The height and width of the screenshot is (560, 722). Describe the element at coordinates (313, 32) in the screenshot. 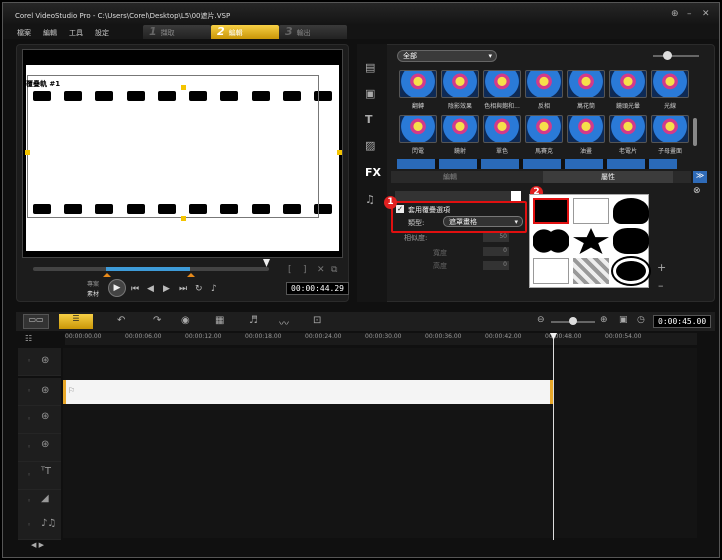

I see `tab-share: 3 輸出` at that location.